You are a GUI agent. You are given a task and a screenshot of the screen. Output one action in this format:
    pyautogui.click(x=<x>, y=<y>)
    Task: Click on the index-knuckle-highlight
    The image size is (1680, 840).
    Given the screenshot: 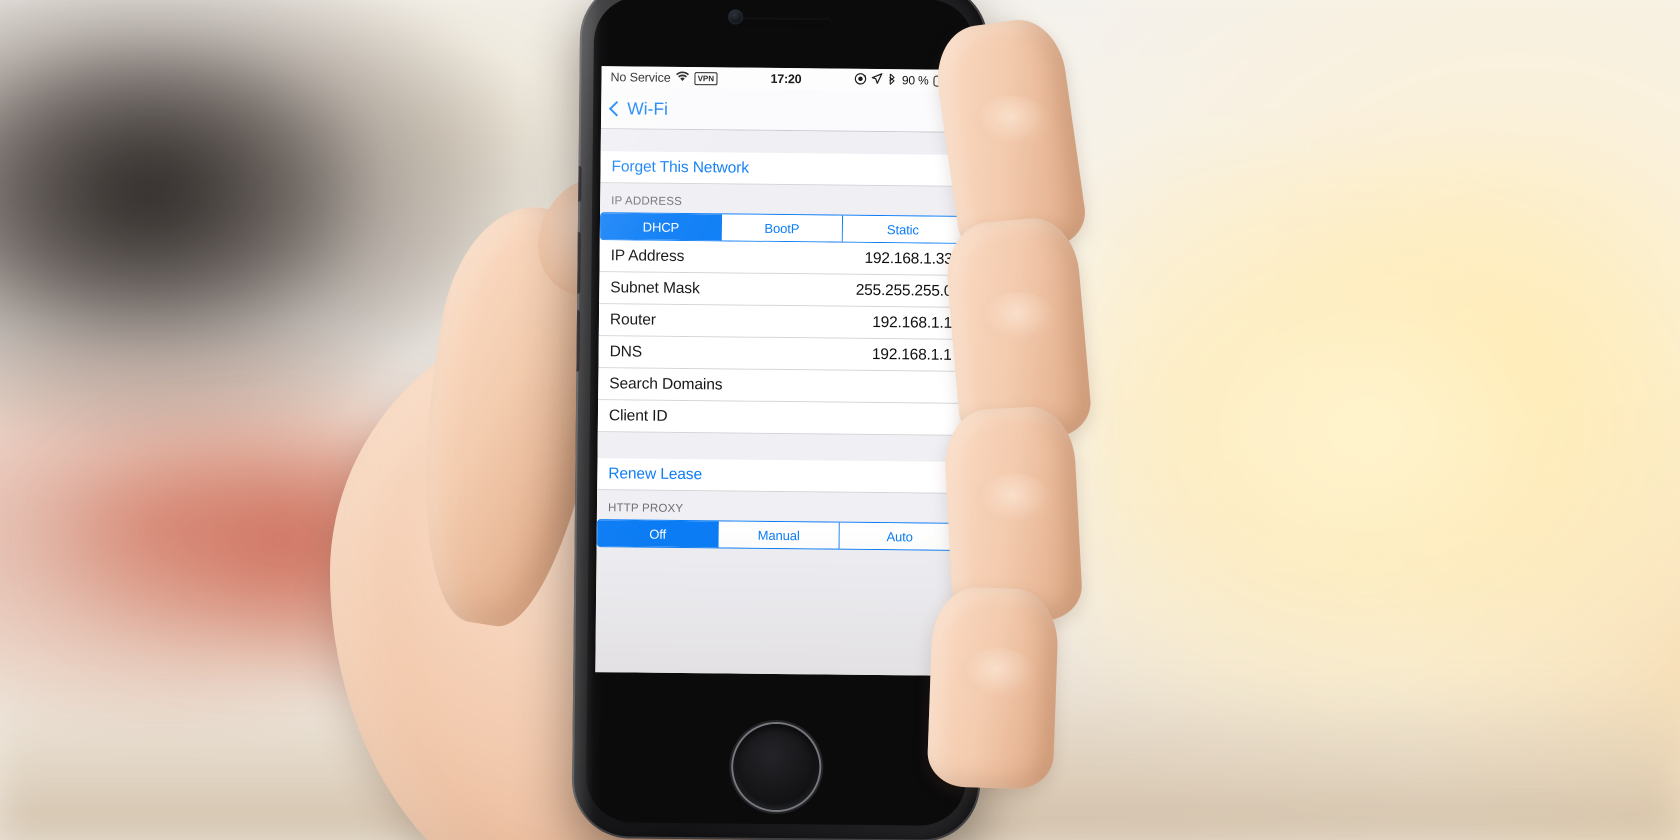 What is the action you would take?
    pyautogui.click(x=1011, y=122)
    